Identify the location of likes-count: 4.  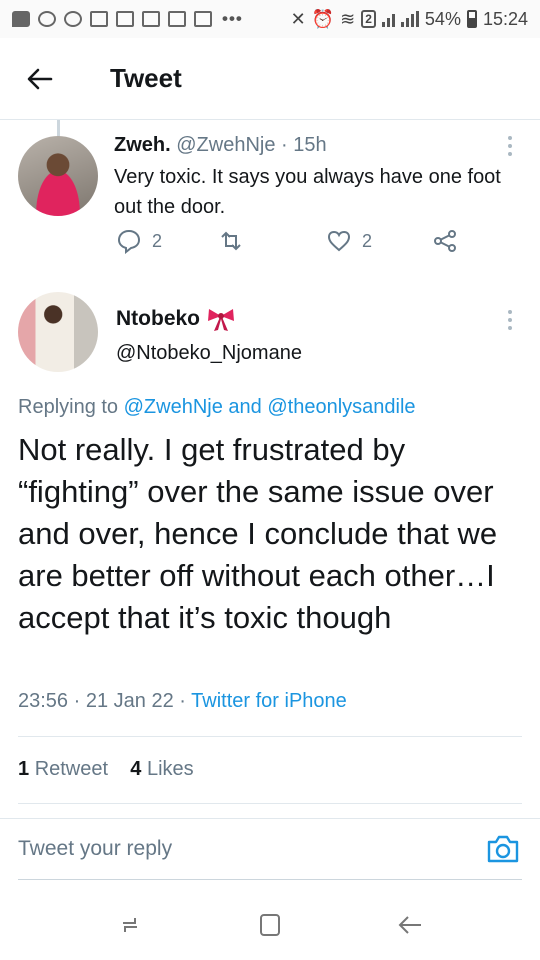
(136, 769).